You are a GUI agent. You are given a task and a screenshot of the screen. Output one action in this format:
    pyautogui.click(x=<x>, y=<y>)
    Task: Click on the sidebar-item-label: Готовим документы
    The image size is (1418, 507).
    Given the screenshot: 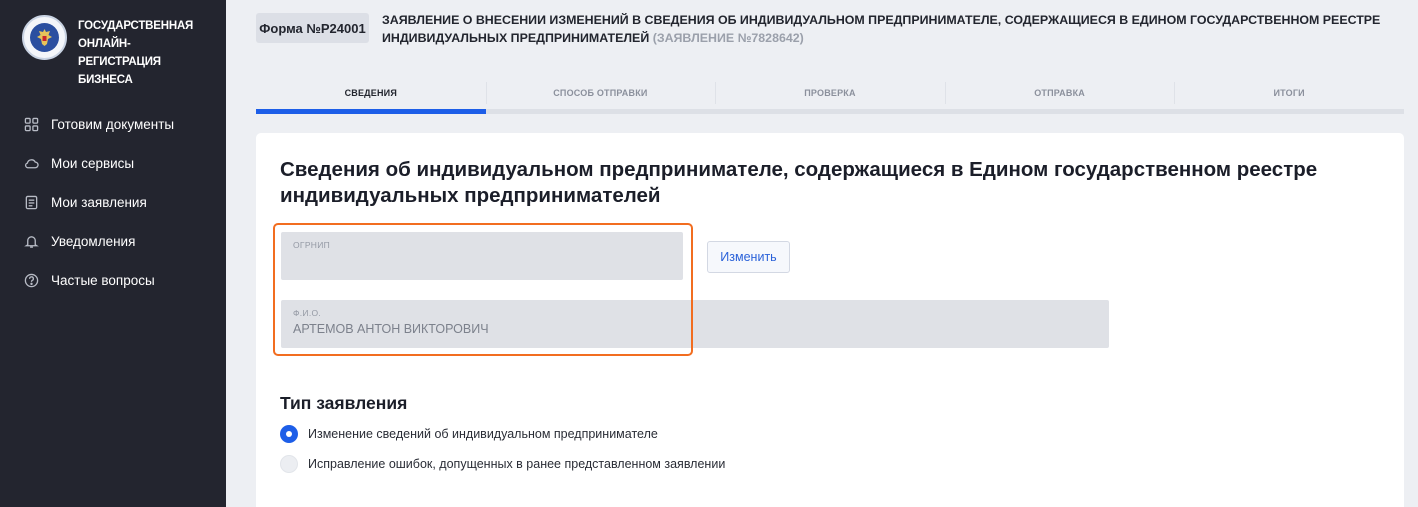 What is the action you would take?
    pyautogui.click(x=113, y=124)
    